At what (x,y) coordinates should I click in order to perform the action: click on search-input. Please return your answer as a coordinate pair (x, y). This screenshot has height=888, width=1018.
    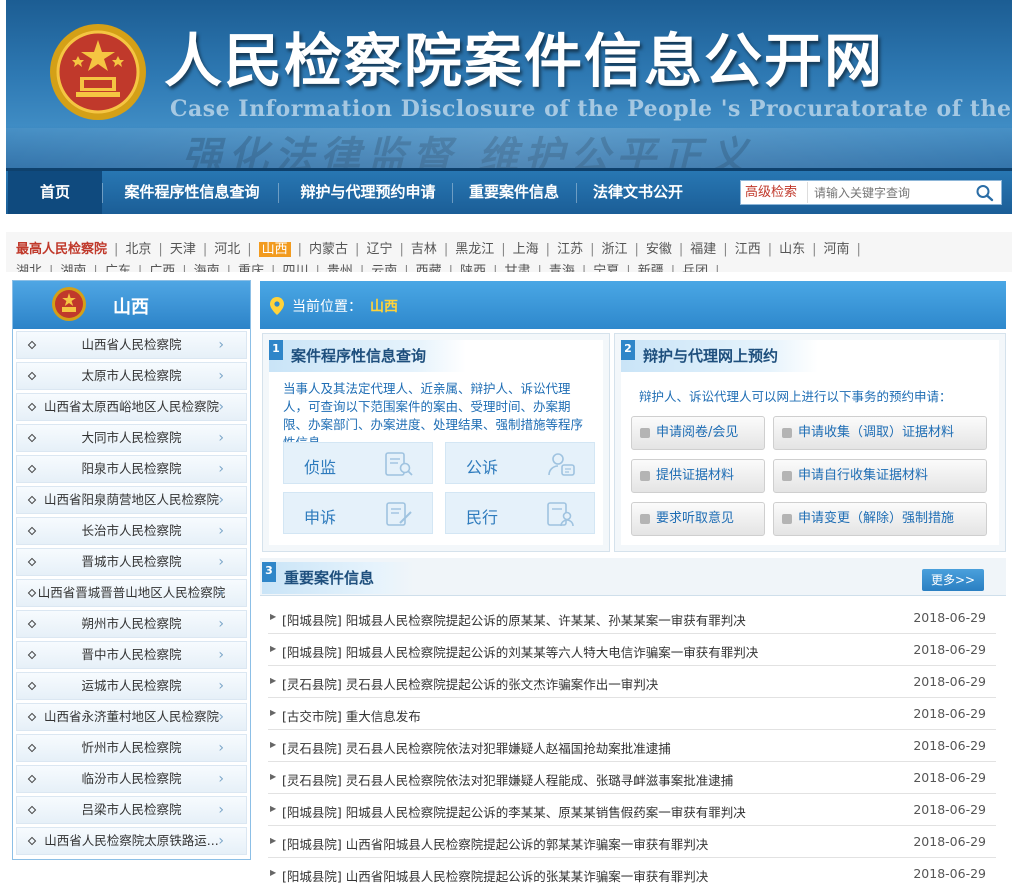
    Looking at the image, I should click on (884, 192).